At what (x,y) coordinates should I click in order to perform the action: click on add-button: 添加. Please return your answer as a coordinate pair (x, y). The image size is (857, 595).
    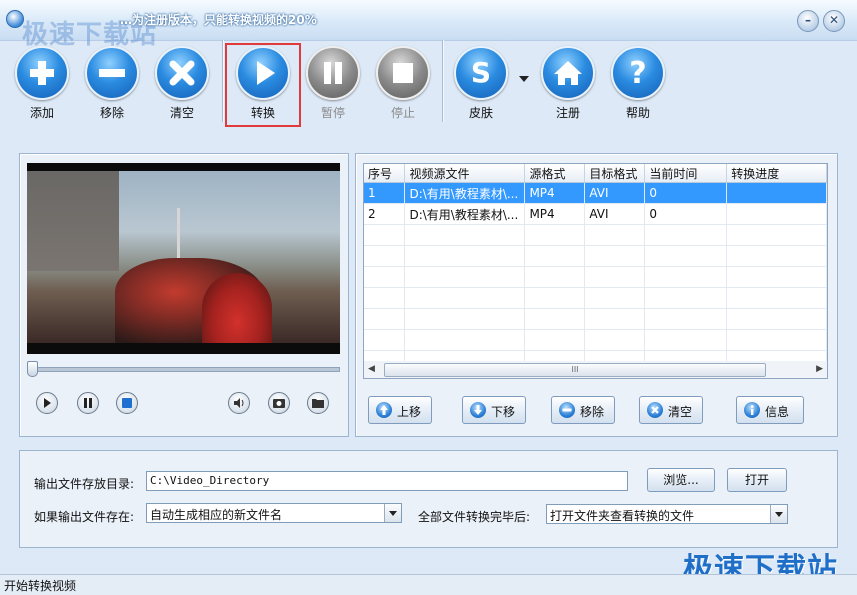
    Looking at the image, I should click on (42, 83).